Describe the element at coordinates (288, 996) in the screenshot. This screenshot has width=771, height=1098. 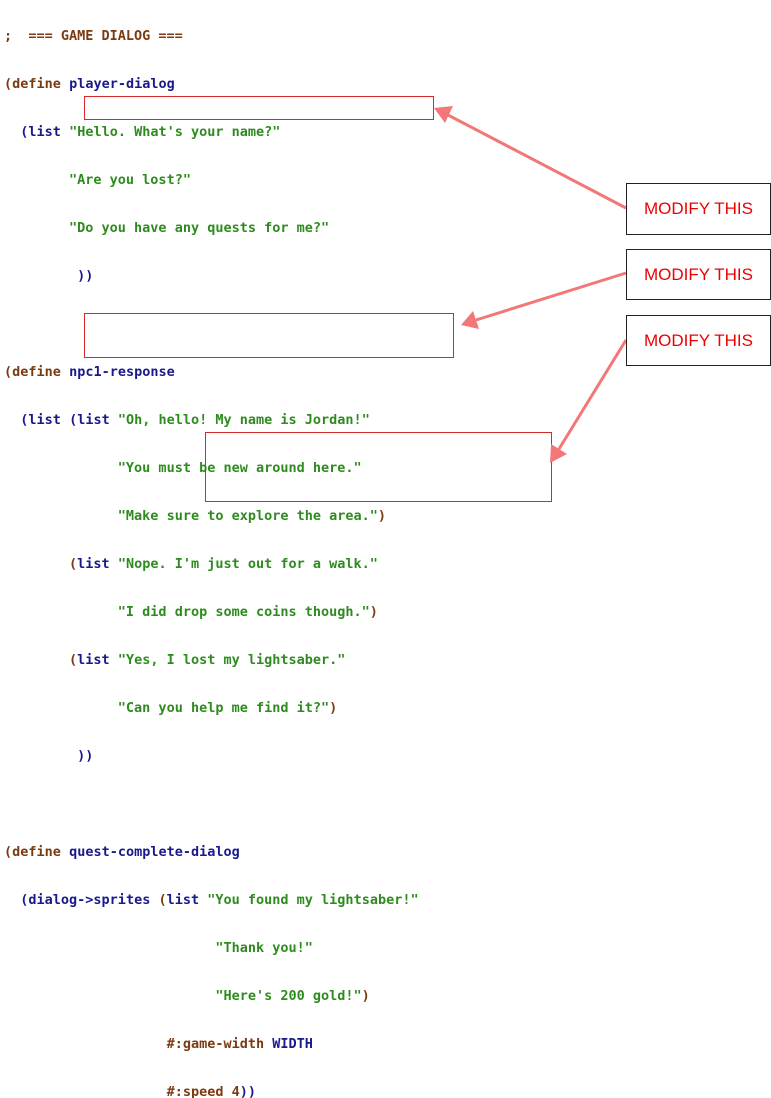
I see `string-literal: "Here's 200 gold!"` at that location.